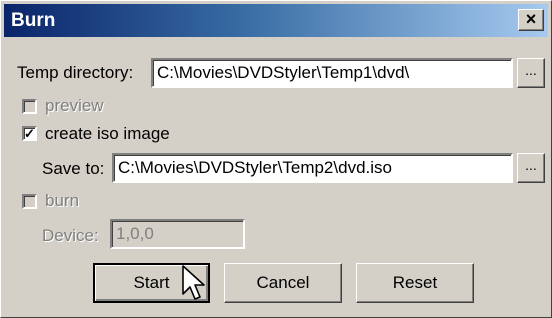 The width and height of the screenshot is (552, 318). Describe the element at coordinates (332, 73) in the screenshot. I see `temp-directory-input: C:\Movies\DVDStyler\Temp1\dvd\` at that location.